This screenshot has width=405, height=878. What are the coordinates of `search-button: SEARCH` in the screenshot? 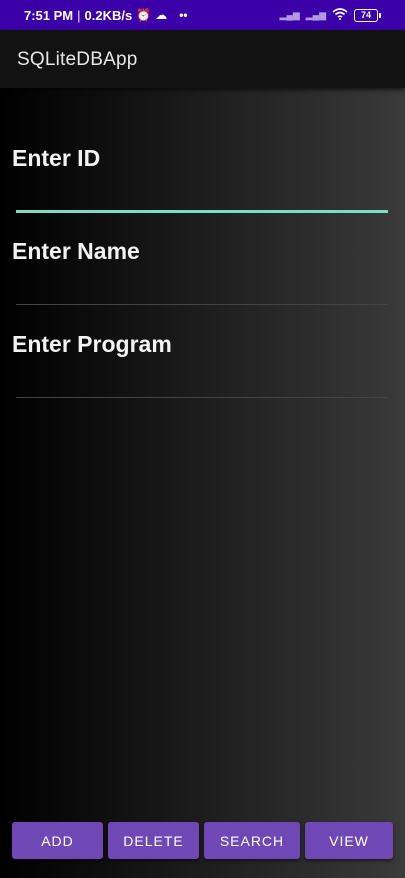 It's located at (252, 840).